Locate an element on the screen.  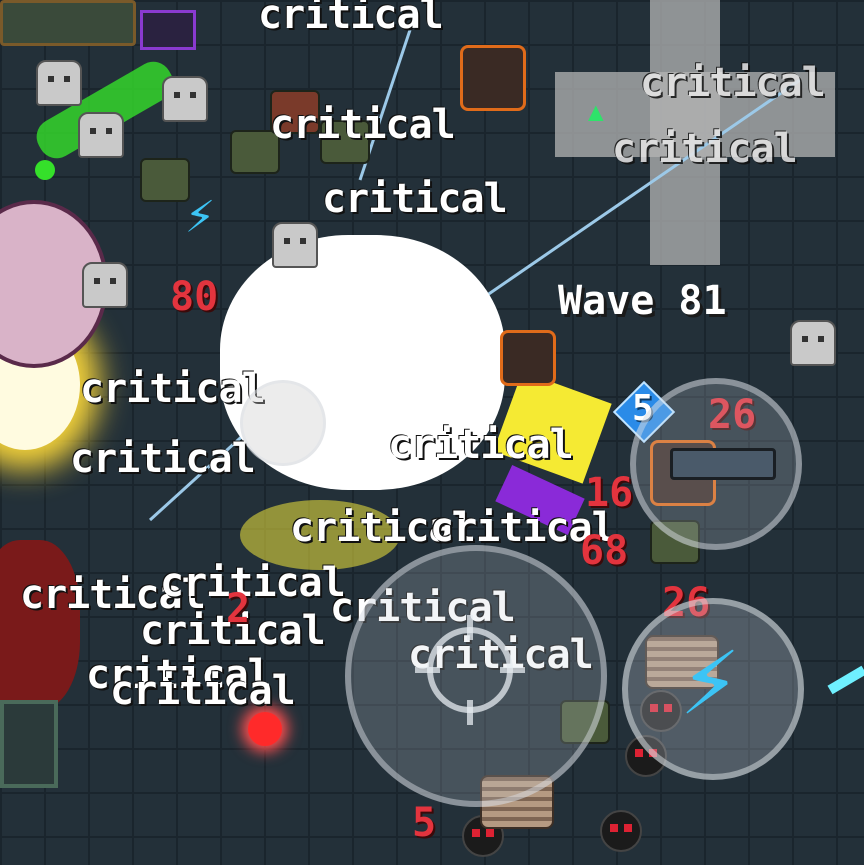
gun-icon is located at coordinates (723, 464).